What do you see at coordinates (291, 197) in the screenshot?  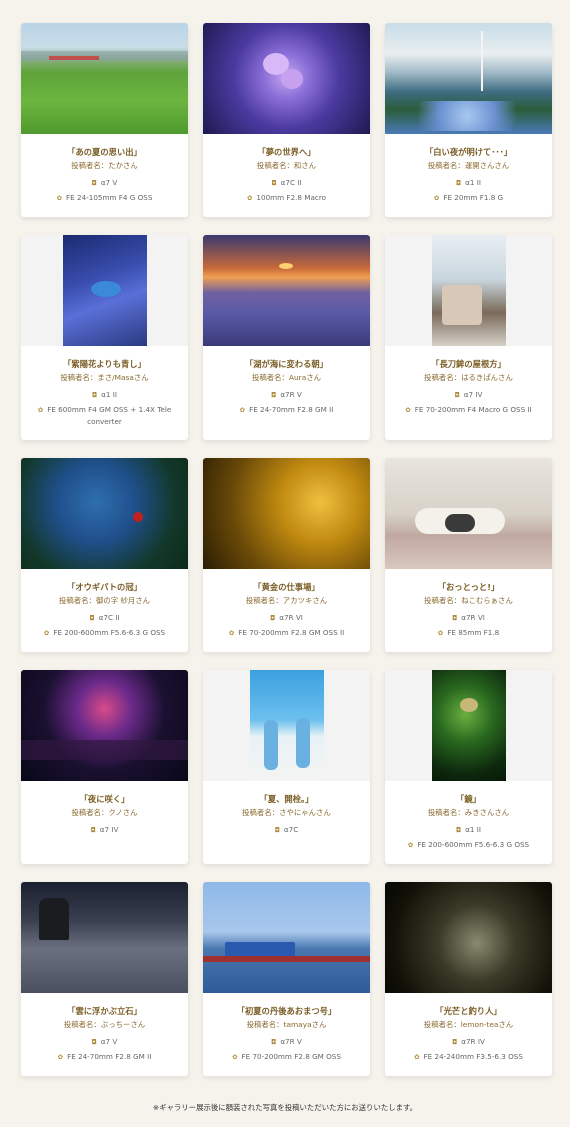 I see `lens-name: 100mm F2.8 Macro` at bounding box center [291, 197].